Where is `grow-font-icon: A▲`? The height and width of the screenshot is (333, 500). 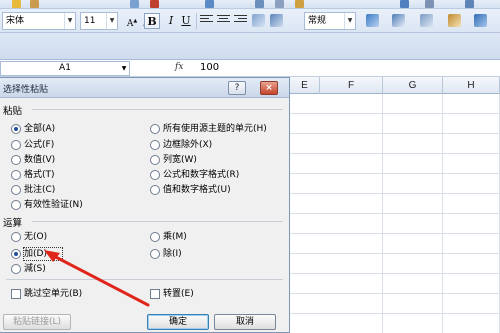 grow-font-icon: A▲ is located at coordinates (132, 21).